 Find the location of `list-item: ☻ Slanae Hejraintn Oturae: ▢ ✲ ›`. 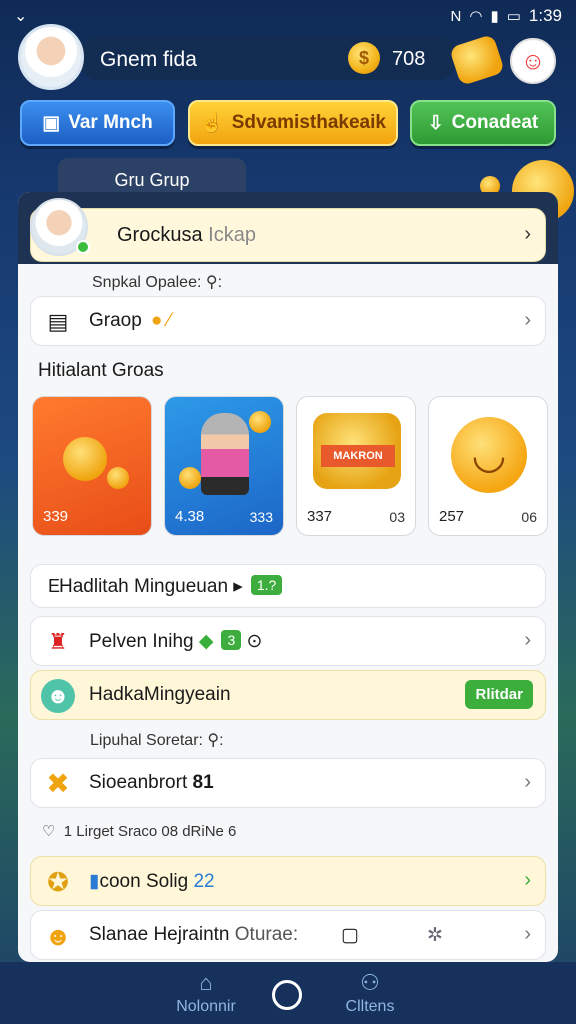

list-item: ☻ Slanae Hejraintn Oturae: ▢ ✲ › is located at coordinates (288, 935).